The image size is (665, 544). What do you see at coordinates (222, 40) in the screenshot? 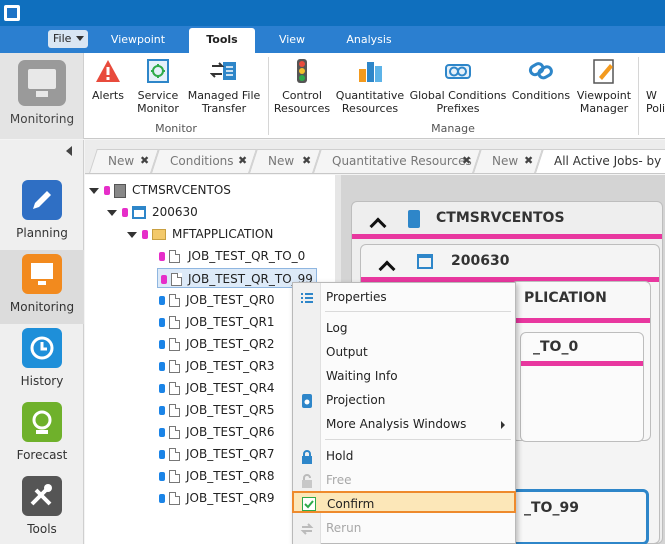
I see `tab-tools: Tools` at bounding box center [222, 40].